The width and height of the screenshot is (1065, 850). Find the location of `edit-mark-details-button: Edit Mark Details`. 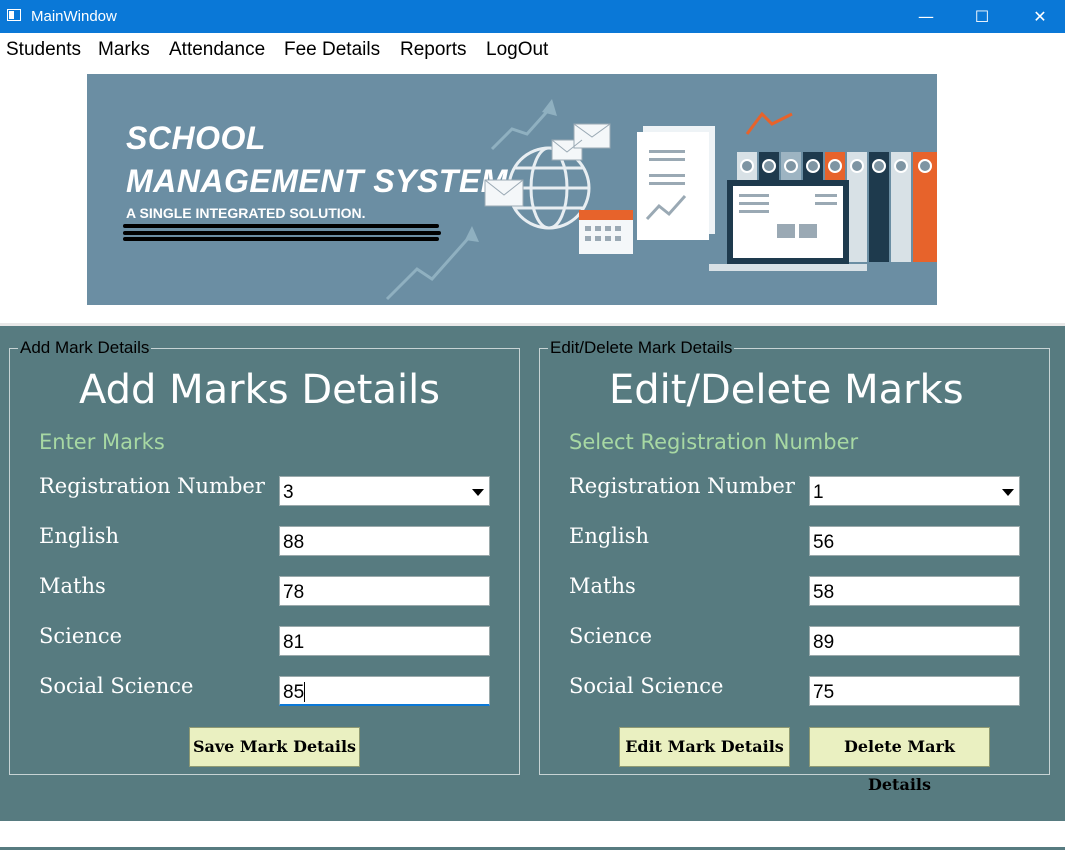

edit-mark-details-button: Edit Mark Details is located at coordinates (704, 747).